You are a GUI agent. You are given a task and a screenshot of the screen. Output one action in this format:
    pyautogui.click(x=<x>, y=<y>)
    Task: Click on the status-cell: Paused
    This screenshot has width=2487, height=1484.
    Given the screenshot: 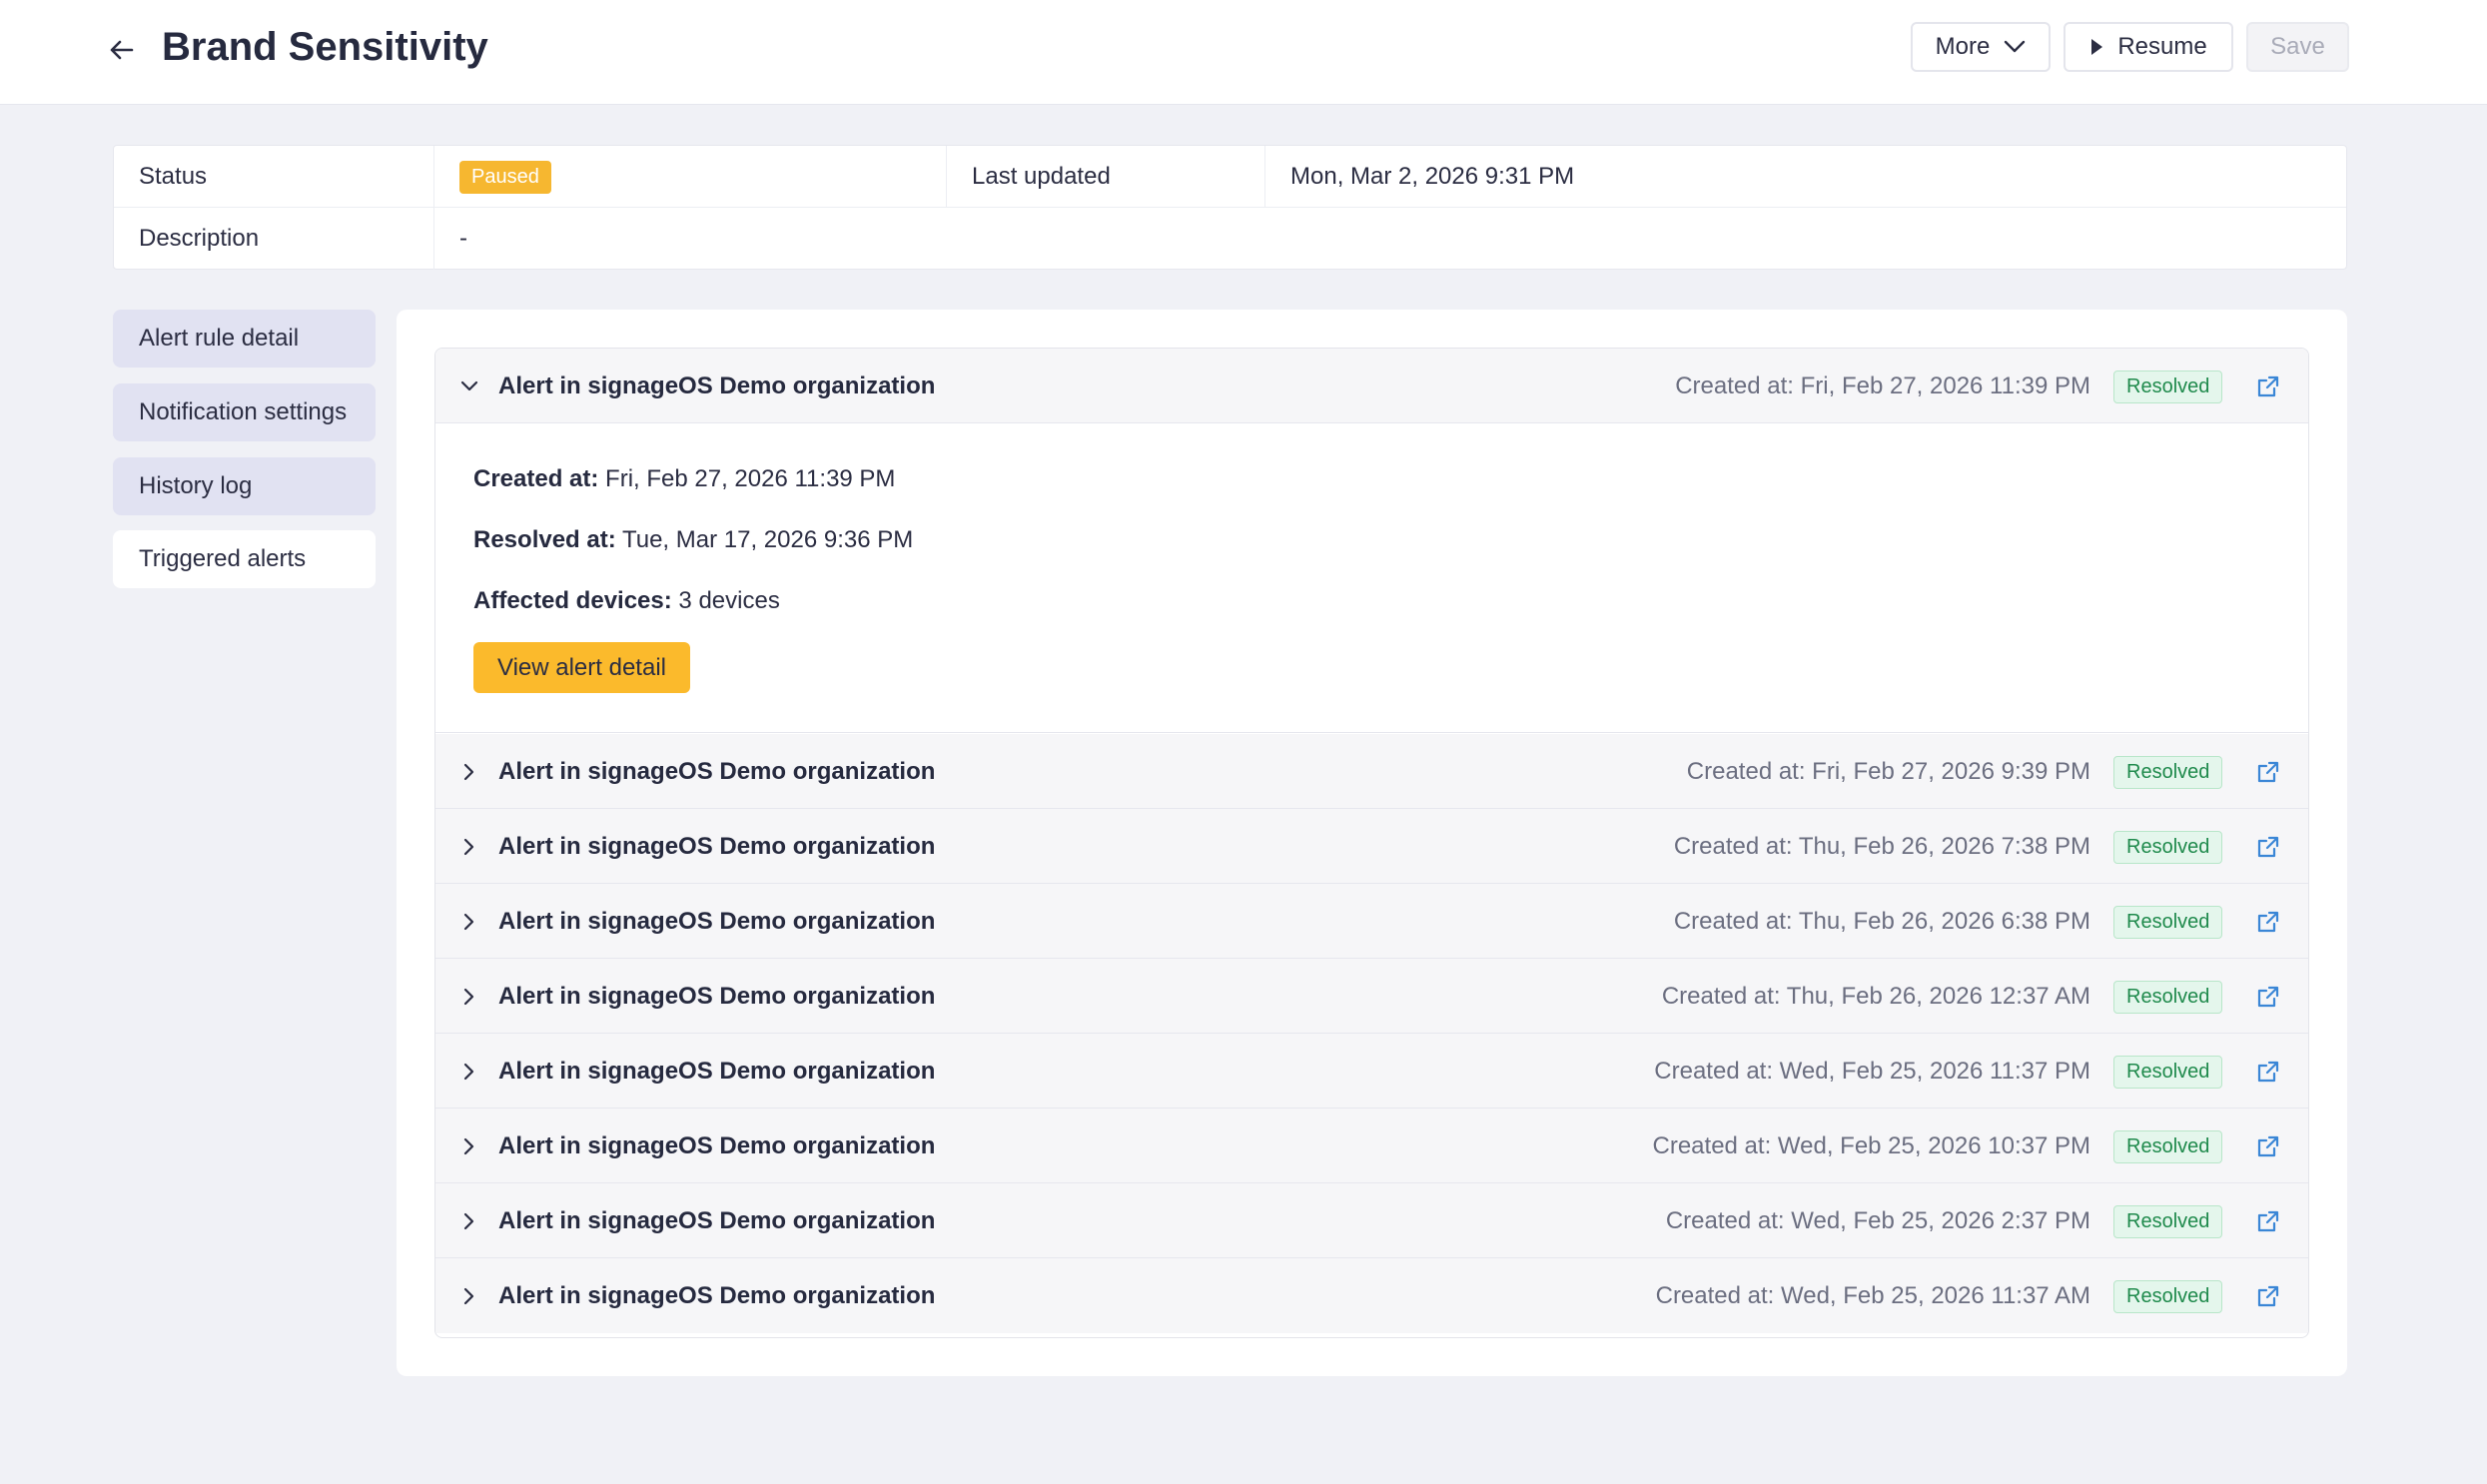 What is the action you would take?
    pyautogui.click(x=505, y=177)
    